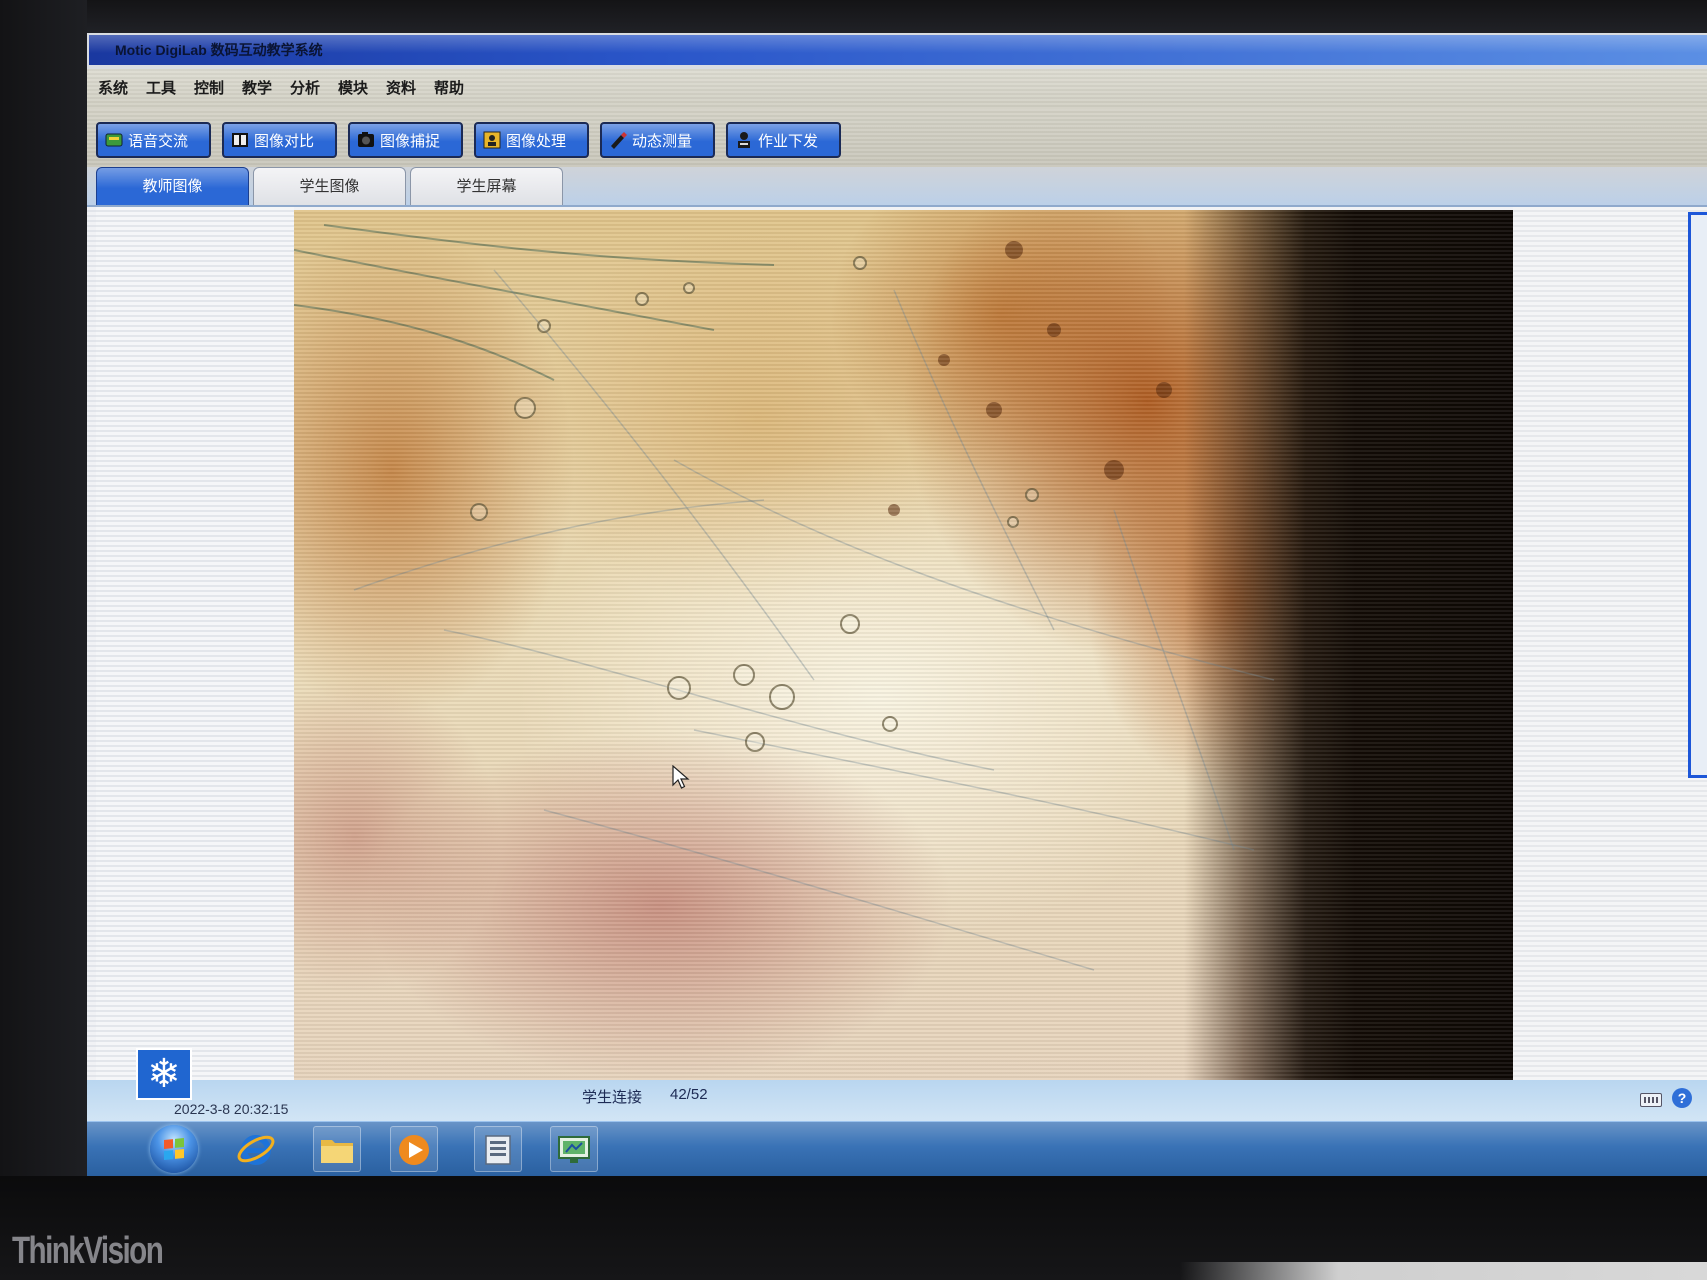  What do you see at coordinates (897, 89) in the screenshot?
I see `menu-bar: 系统 工具 控制 教学 分析 模块 资料 帮助` at bounding box center [897, 89].